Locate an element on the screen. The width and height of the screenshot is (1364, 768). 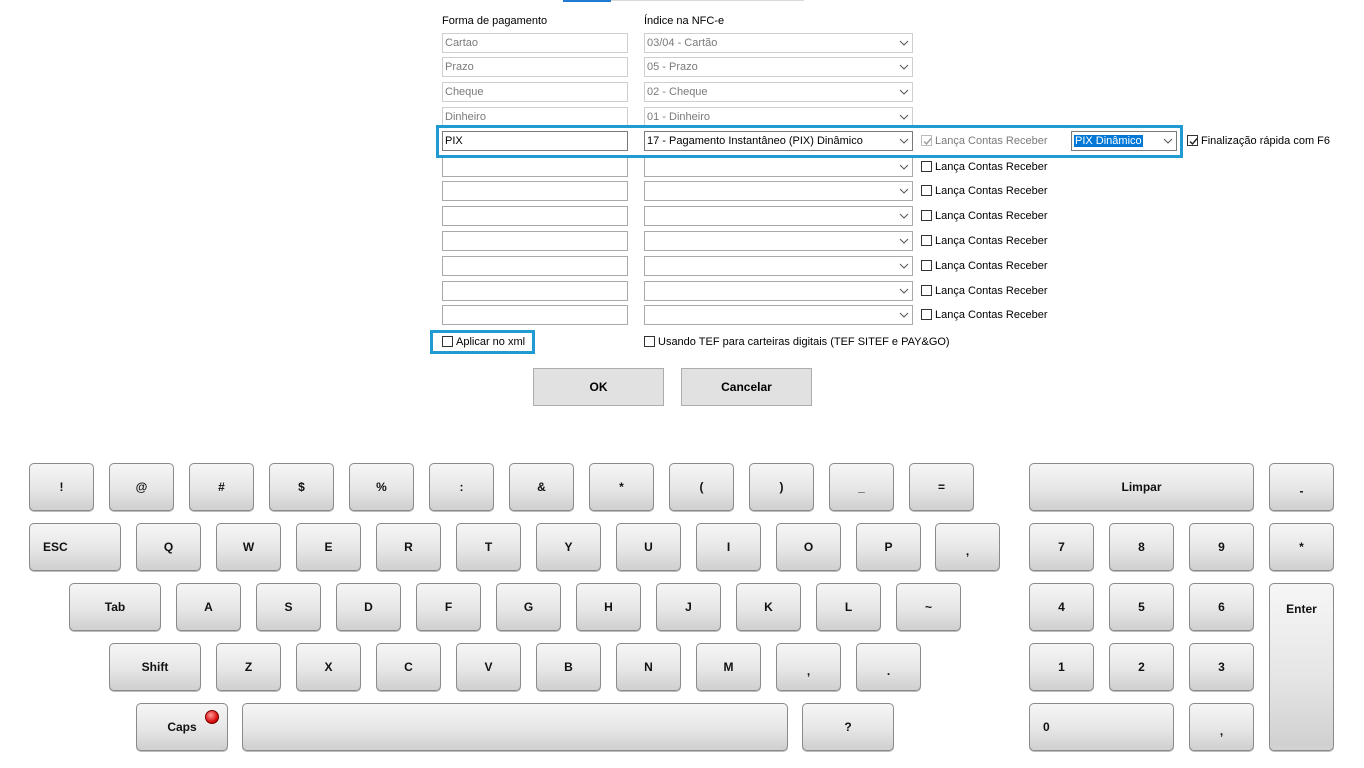
key-symbol: ! is located at coordinates (61, 487).